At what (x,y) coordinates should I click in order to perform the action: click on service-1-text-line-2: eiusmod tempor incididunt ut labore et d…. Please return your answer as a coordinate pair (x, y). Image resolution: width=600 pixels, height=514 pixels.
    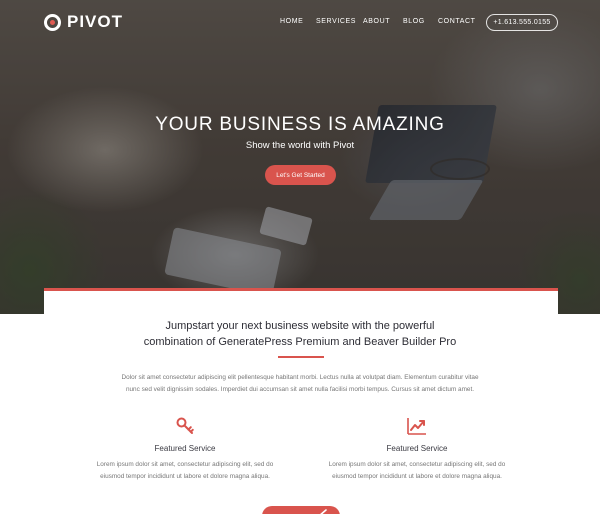
    Looking at the image, I should click on (185, 476).